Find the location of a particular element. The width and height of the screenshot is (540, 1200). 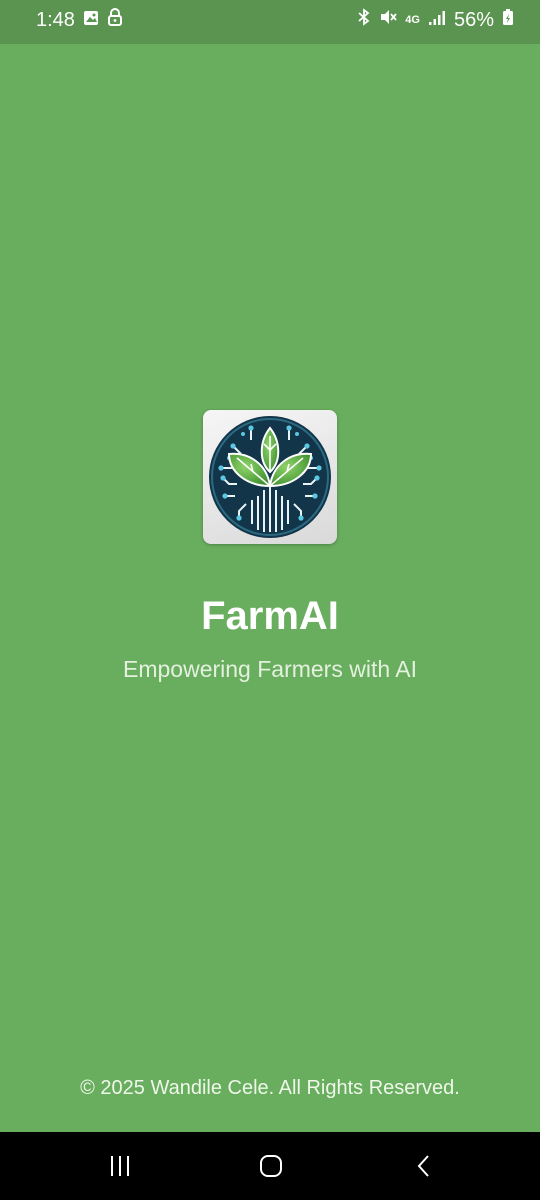

app-tagline: Empowering Farmers with AI is located at coordinates (270, 669).